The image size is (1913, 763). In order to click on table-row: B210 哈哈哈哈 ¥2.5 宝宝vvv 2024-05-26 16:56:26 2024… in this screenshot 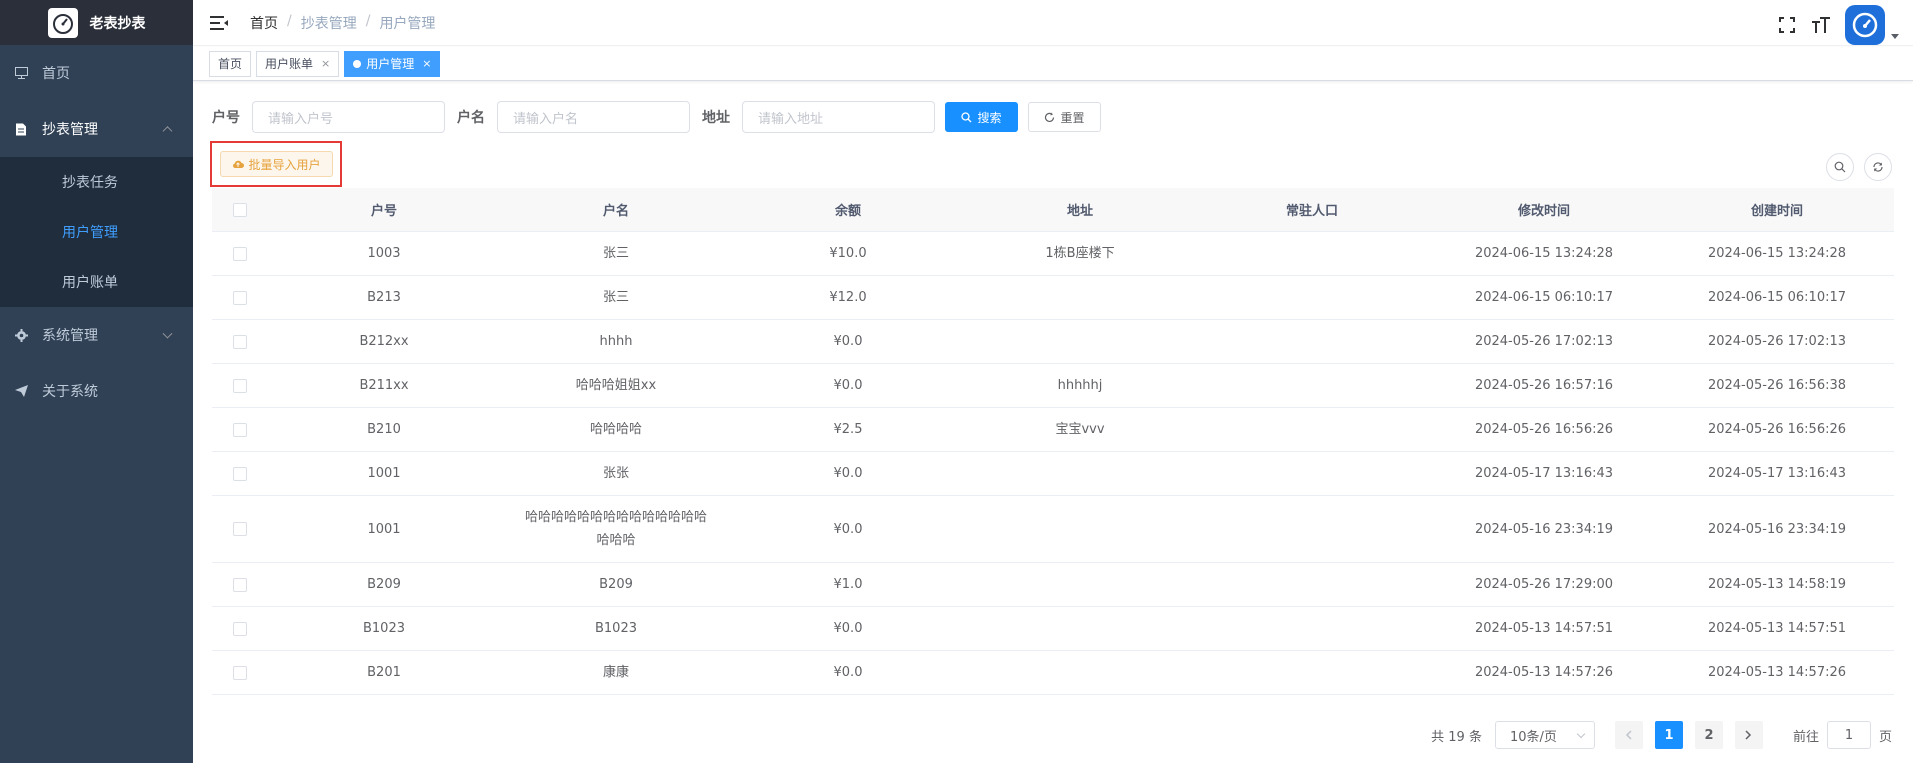, I will do `click(1053, 430)`.